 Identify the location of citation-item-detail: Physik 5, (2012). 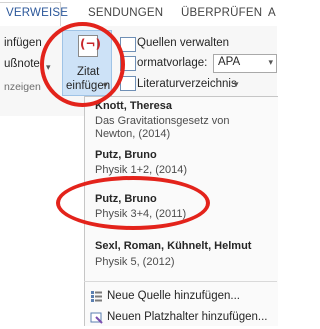
(134, 262).